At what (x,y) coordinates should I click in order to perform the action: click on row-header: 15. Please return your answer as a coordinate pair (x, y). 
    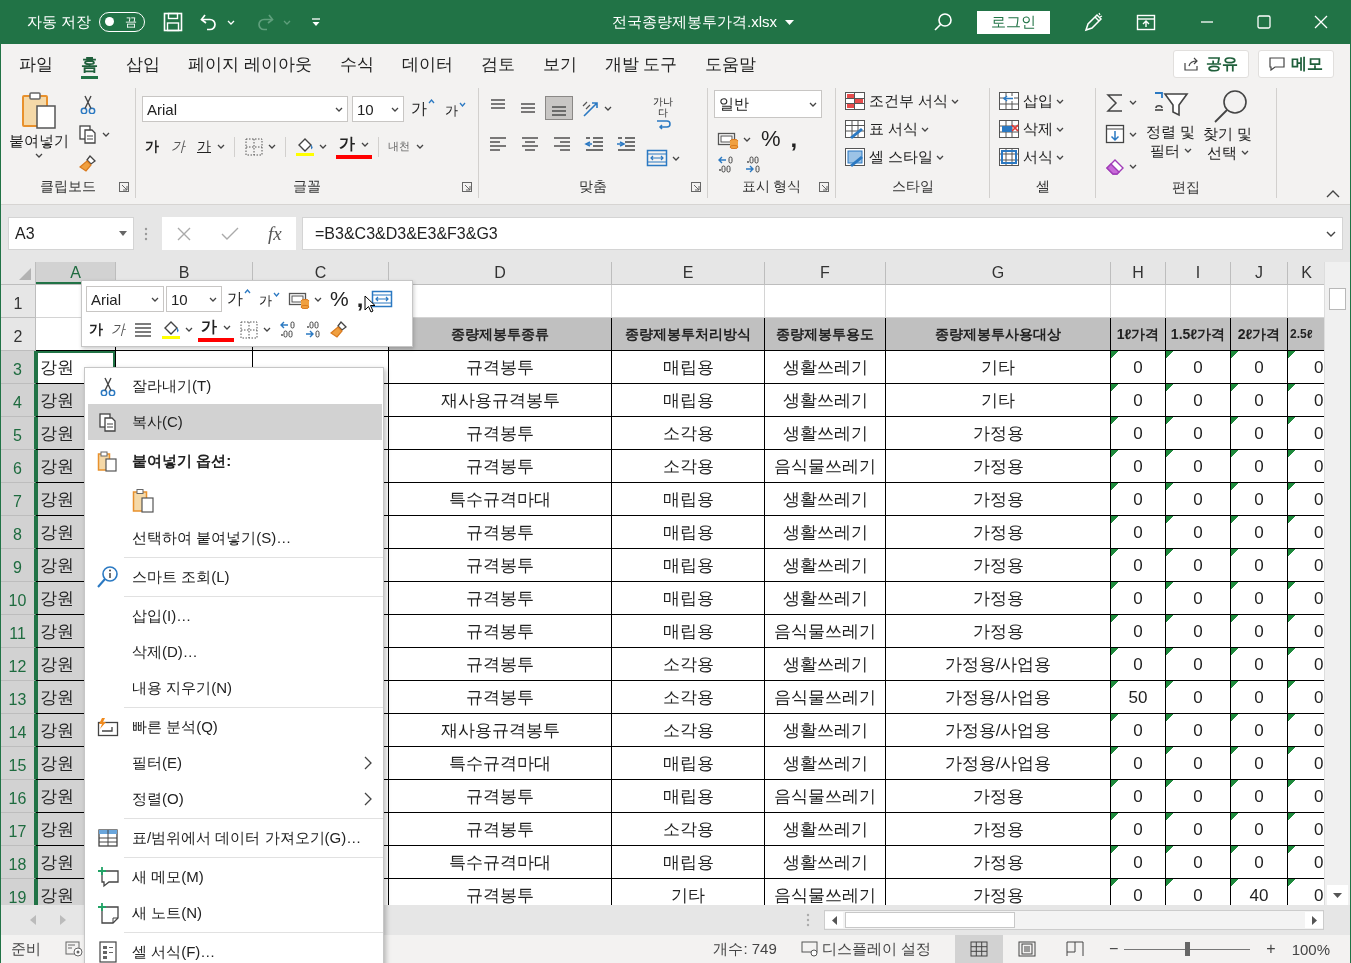
    Looking at the image, I should click on (18, 763).